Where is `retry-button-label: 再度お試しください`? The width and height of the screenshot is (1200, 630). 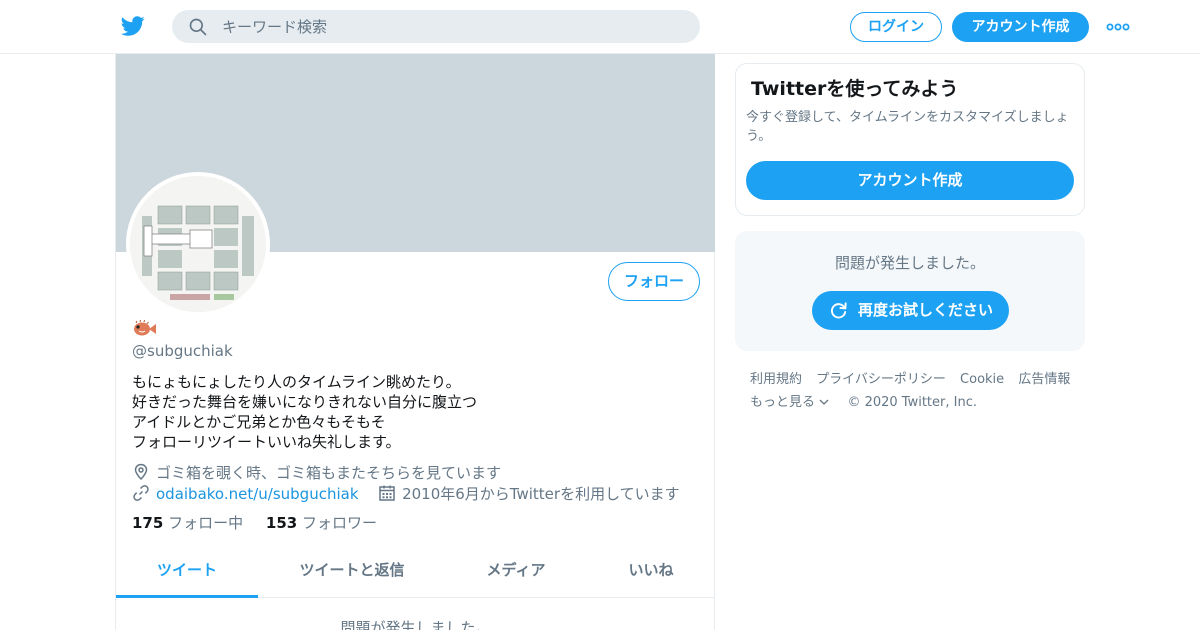 retry-button-label: 再度お試しください is located at coordinates (926, 310).